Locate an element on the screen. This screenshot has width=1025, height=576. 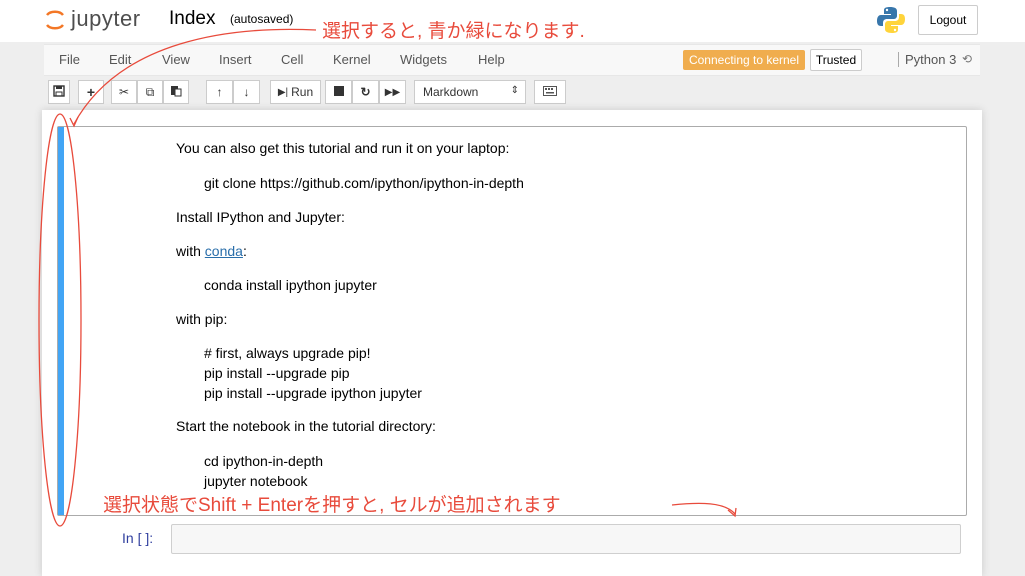
cut-button: ✂ is located at coordinates (124, 92).